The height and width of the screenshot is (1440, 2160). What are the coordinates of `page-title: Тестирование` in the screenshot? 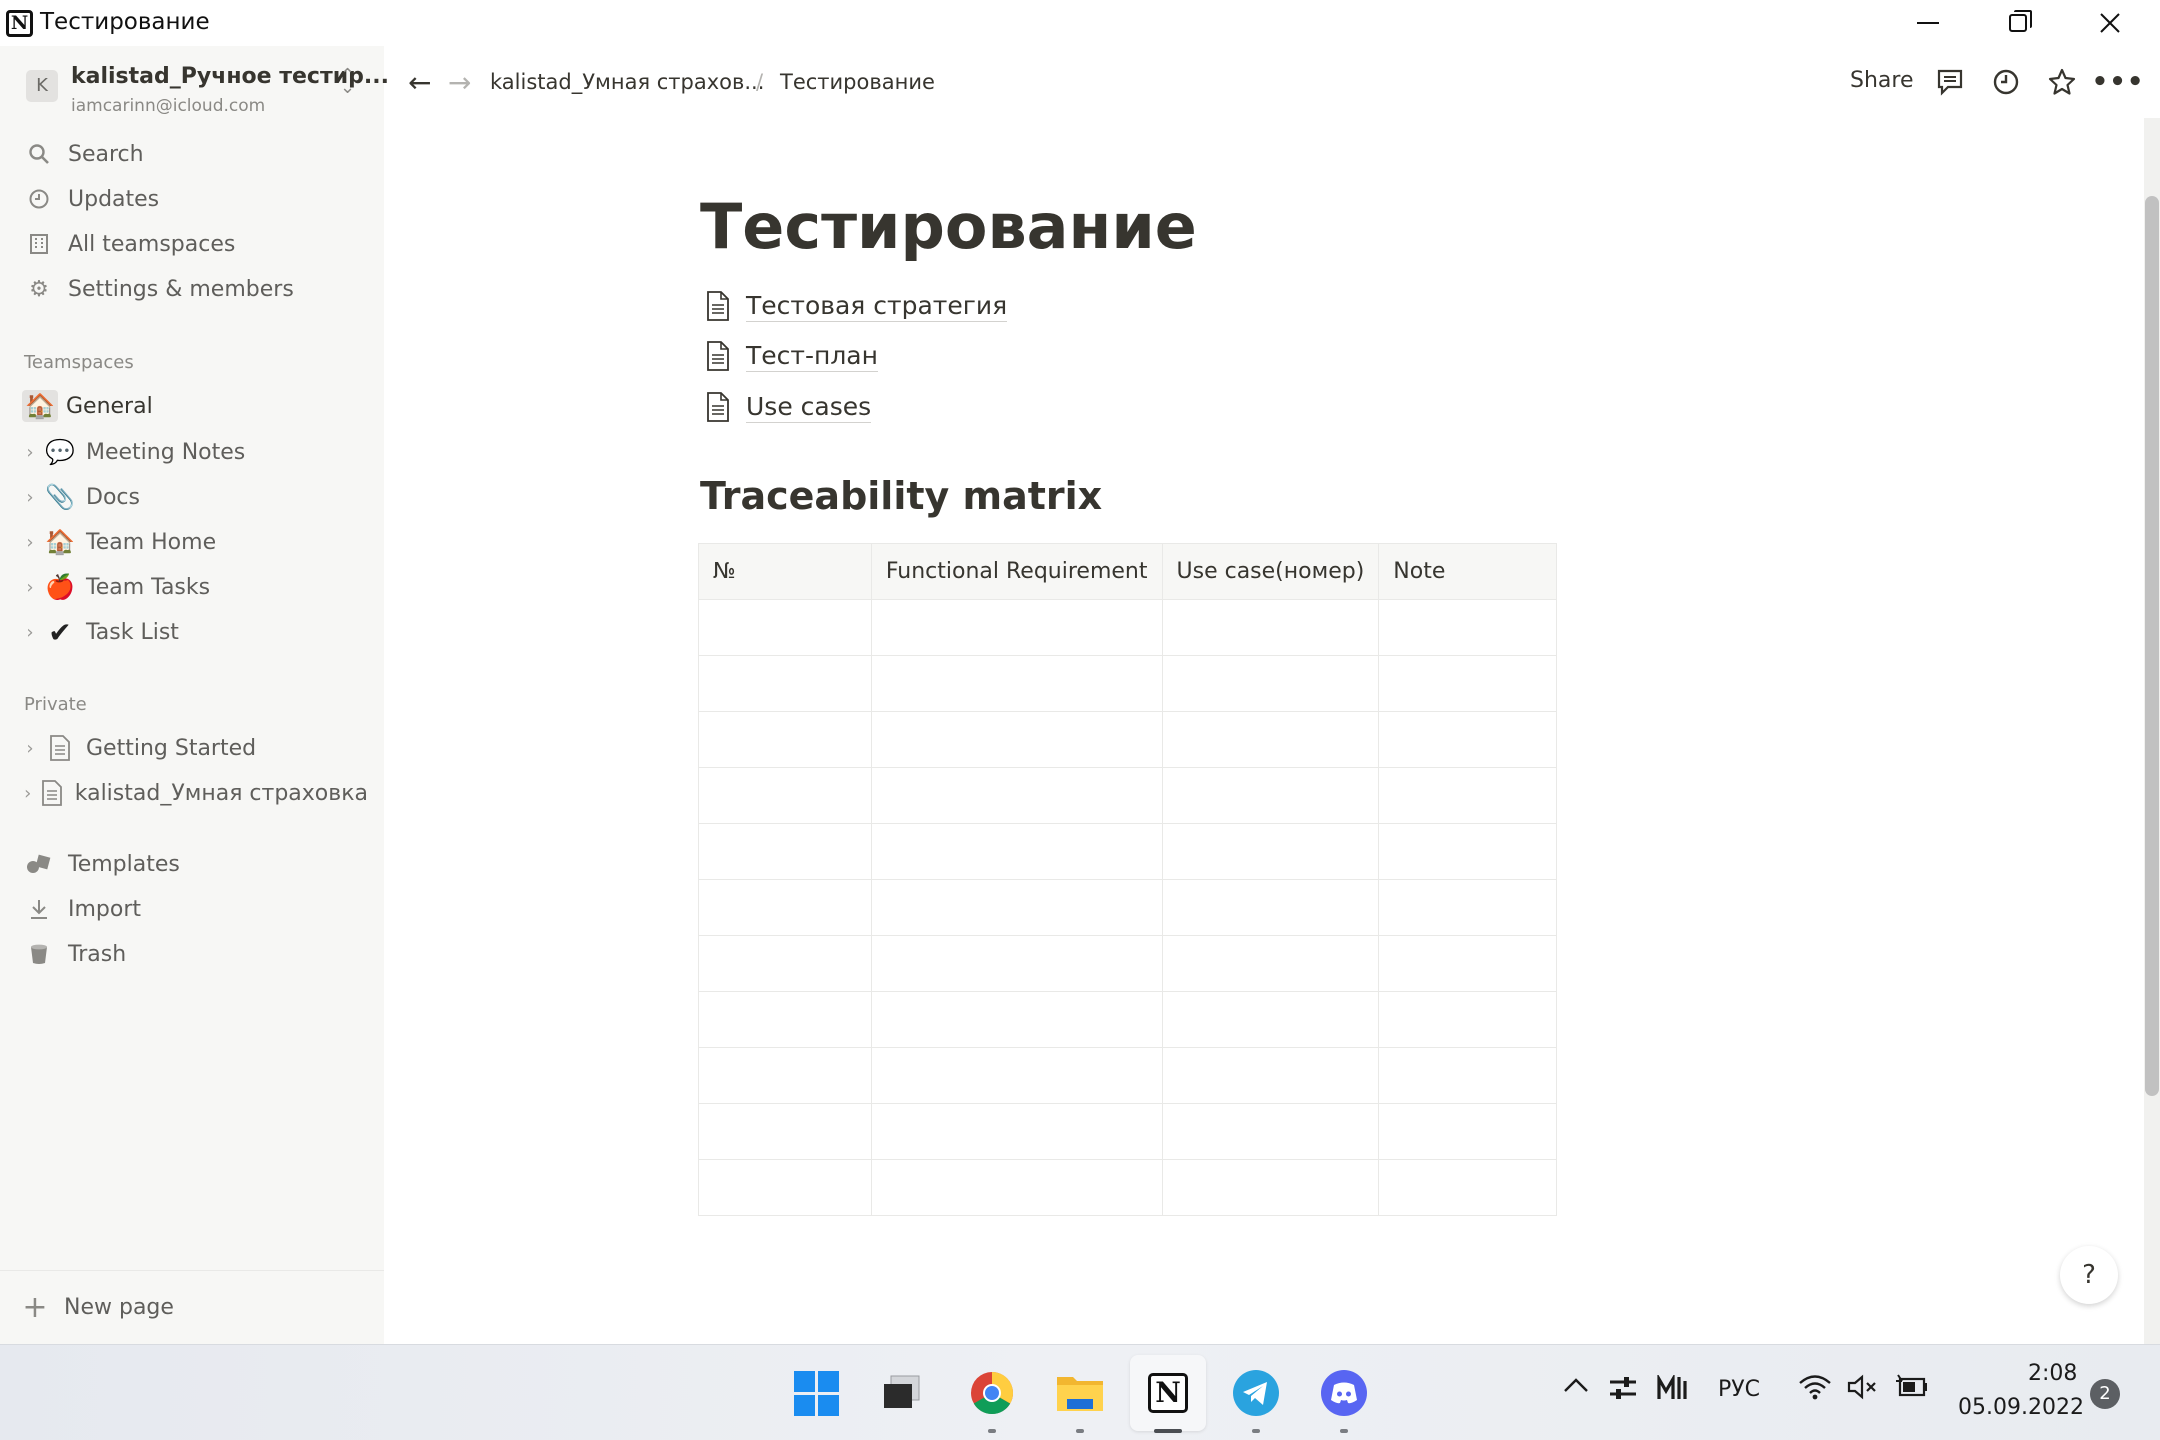 It's located at (948, 226).